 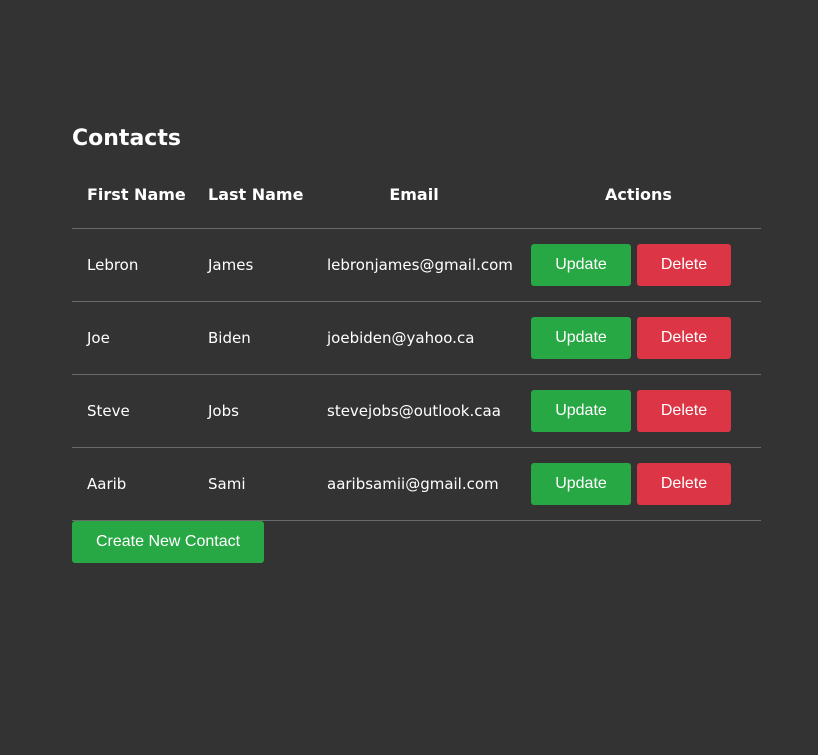 I want to click on cell-email: lebronjames@gmail.com, so click(x=414, y=265).